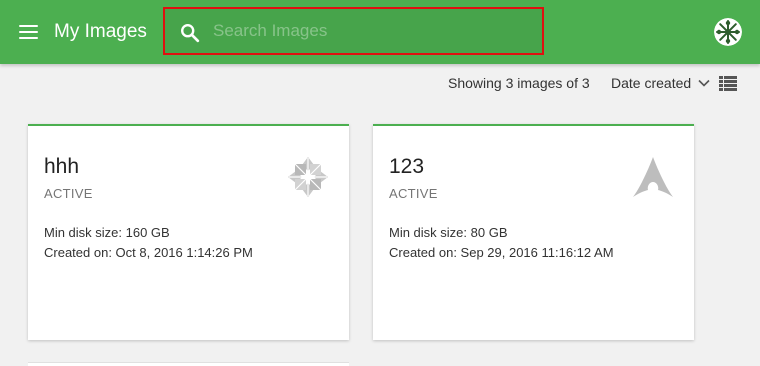 The width and height of the screenshot is (760, 366). Describe the element at coordinates (448, 232) in the screenshot. I see `image-min-disk: Min disk size: 80 GB` at that location.